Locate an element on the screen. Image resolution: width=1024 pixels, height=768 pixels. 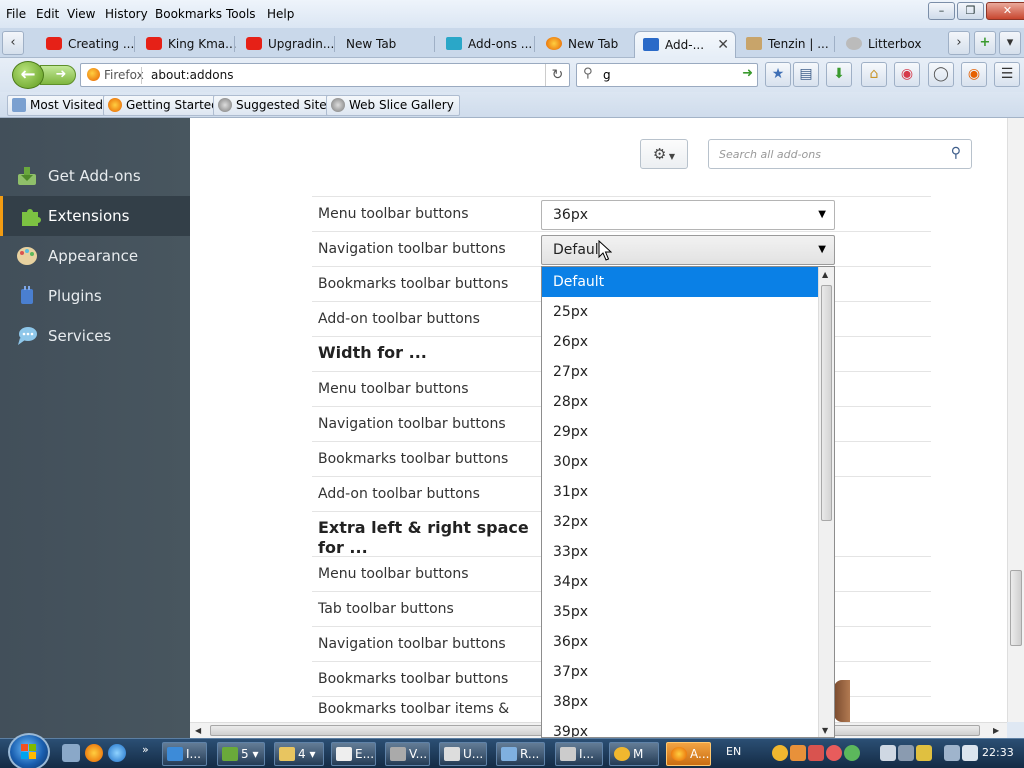
tab-6-active: Add-... ✕ is located at coordinates (685, 44).